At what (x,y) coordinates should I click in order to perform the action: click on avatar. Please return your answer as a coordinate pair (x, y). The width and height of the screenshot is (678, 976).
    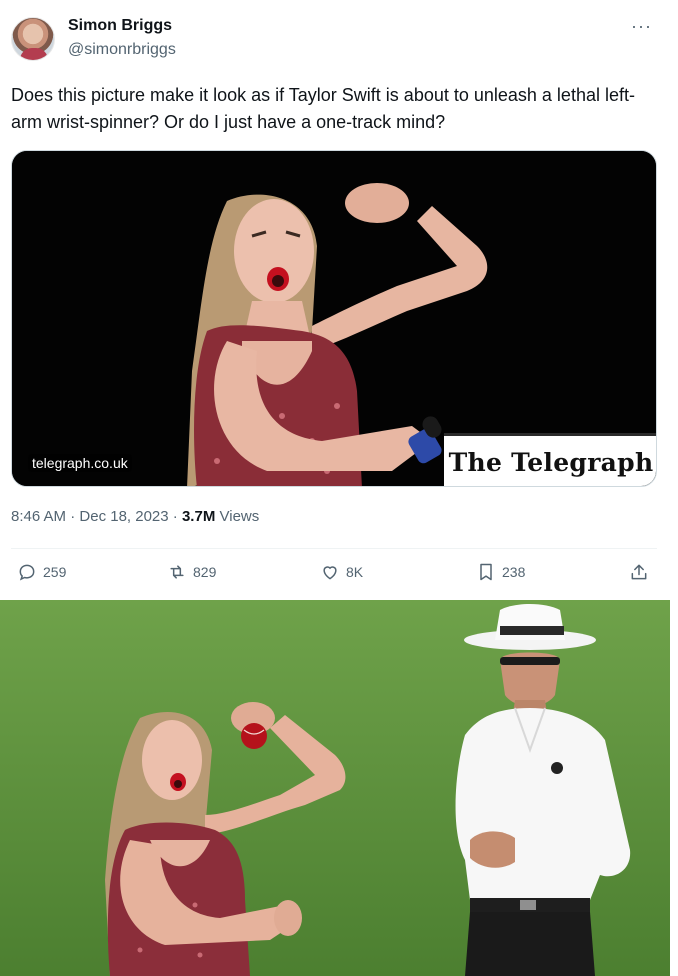
    Looking at the image, I should click on (33, 39).